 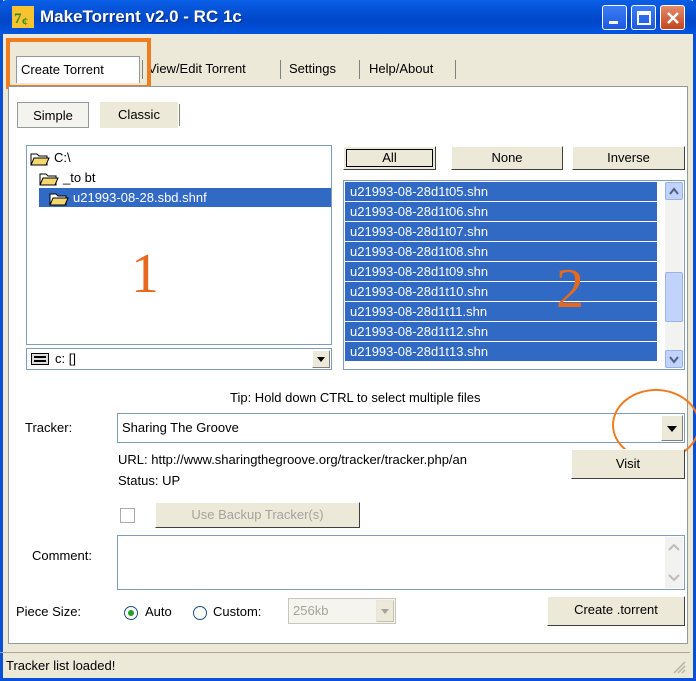 What do you see at coordinates (401, 69) in the screenshot?
I see `tab-help-about: Help/About` at bounding box center [401, 69].